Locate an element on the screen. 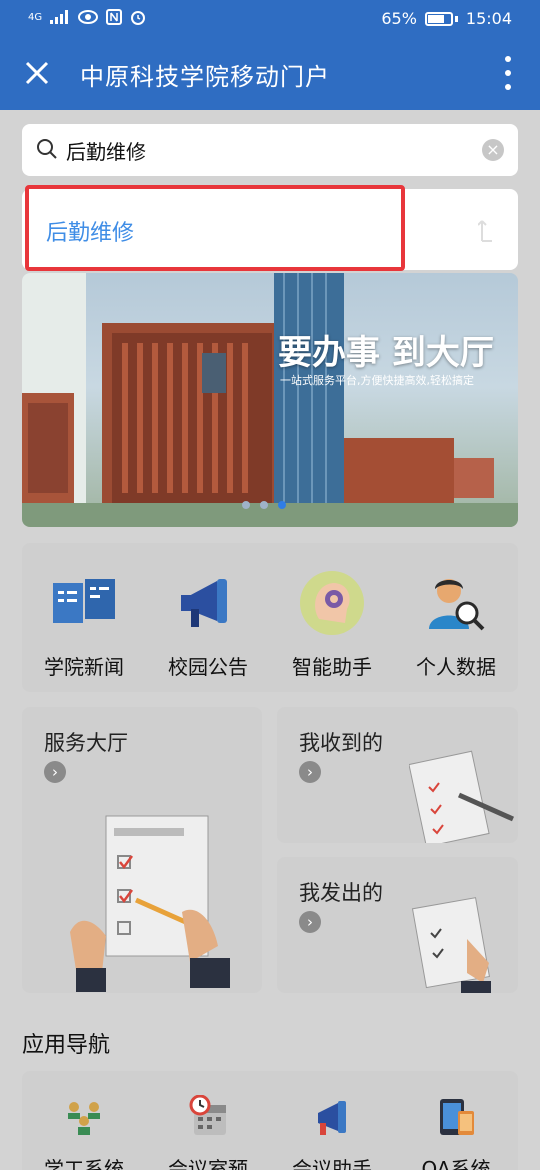 The height and width of the screenshot is (1170, 540). service-hall-card: 服务大厅 › is located at coordinates (142, 850).